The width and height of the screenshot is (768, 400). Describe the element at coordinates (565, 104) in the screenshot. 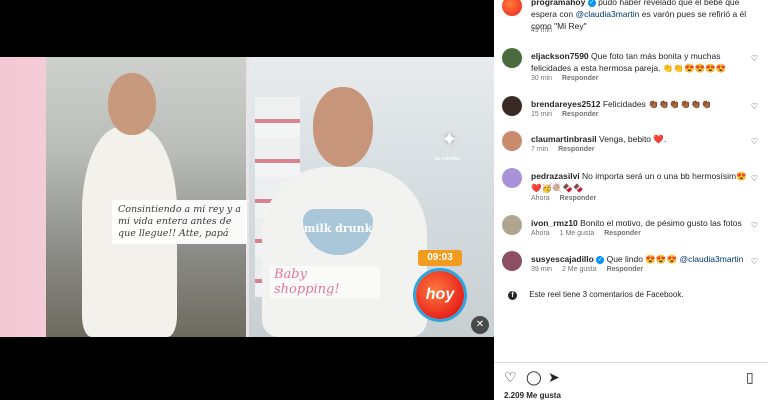

I see `comment-username: brendareyes2512` at that location.